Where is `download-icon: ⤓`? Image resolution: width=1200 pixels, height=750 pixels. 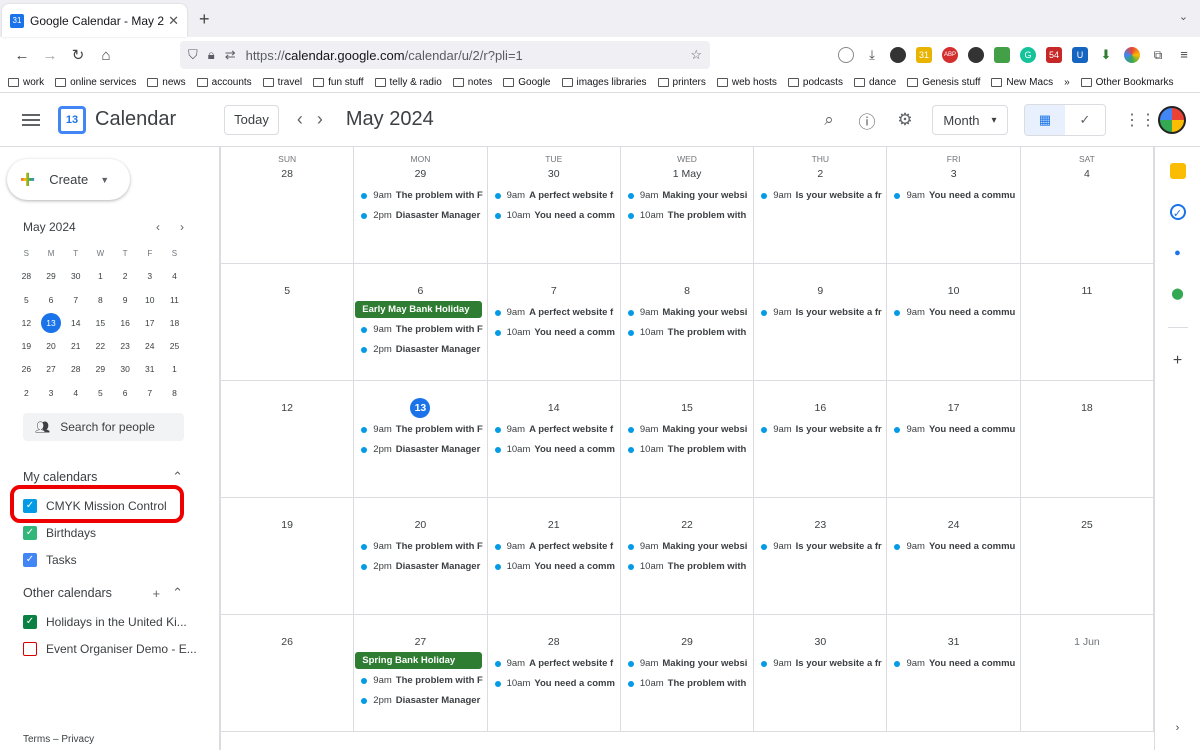 download-icon: ⤓ is located at coordinates (872, 55).